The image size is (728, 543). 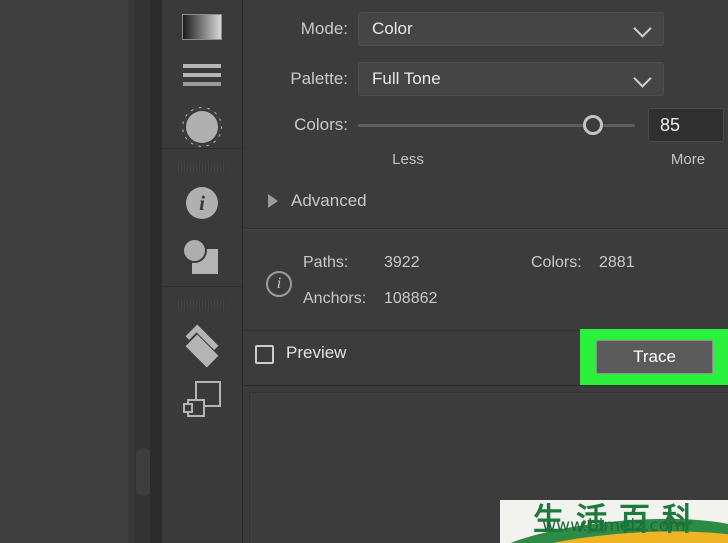 I want to click on anchors-value: 108862, so click(x=411, y=298).